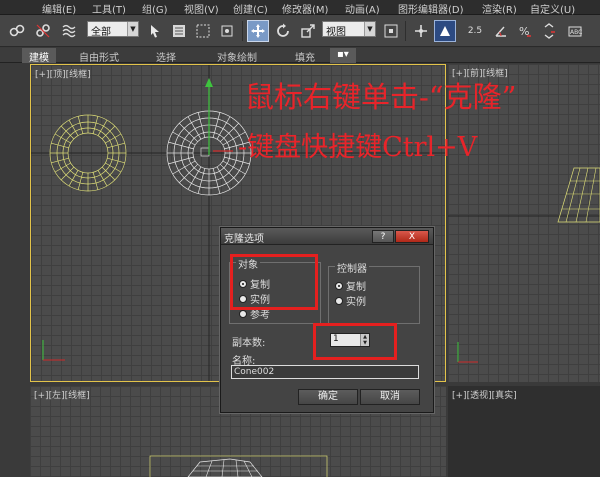 Image resolution: width=600 pixels, height=477 pixels. What do you see at coordinates (356, 302) in the screenshot?
I see `controller-instance-label: 实例` at bounding box center [356, 302].